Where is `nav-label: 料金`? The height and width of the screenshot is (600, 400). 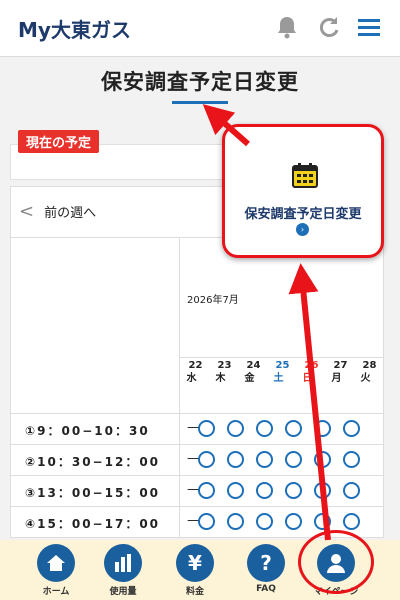 nav-label: 料金 is located at coordinates (194, 592).